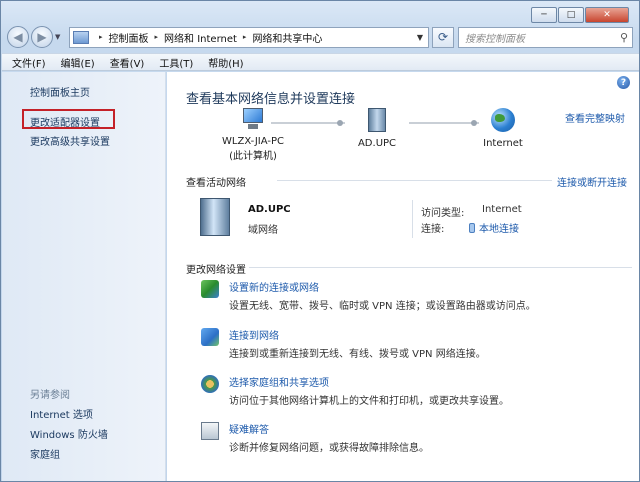  I want to click on setup-connection-icon, so click(210, 289).